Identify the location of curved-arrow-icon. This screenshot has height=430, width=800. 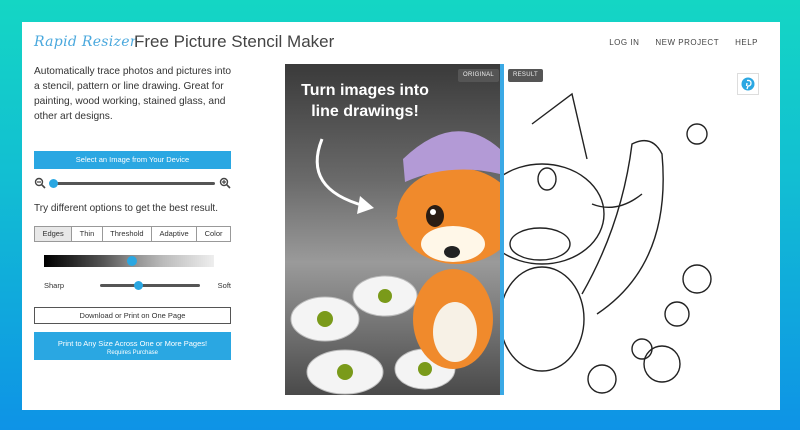
(344, 176).